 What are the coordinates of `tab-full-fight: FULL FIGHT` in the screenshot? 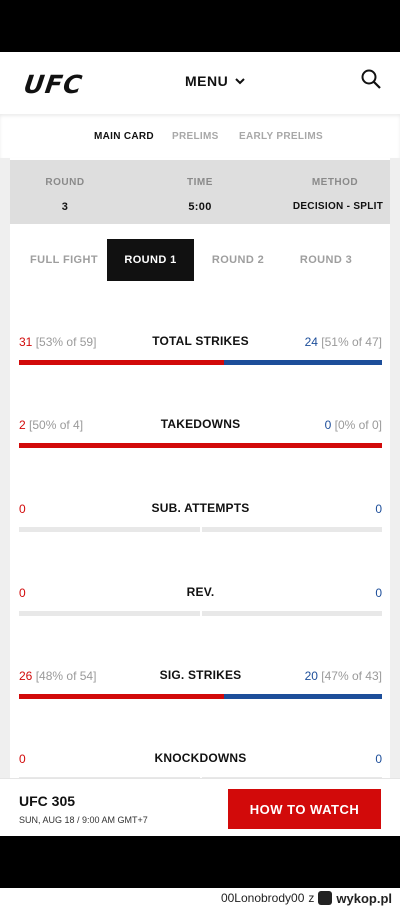 It's located at (64, 260).